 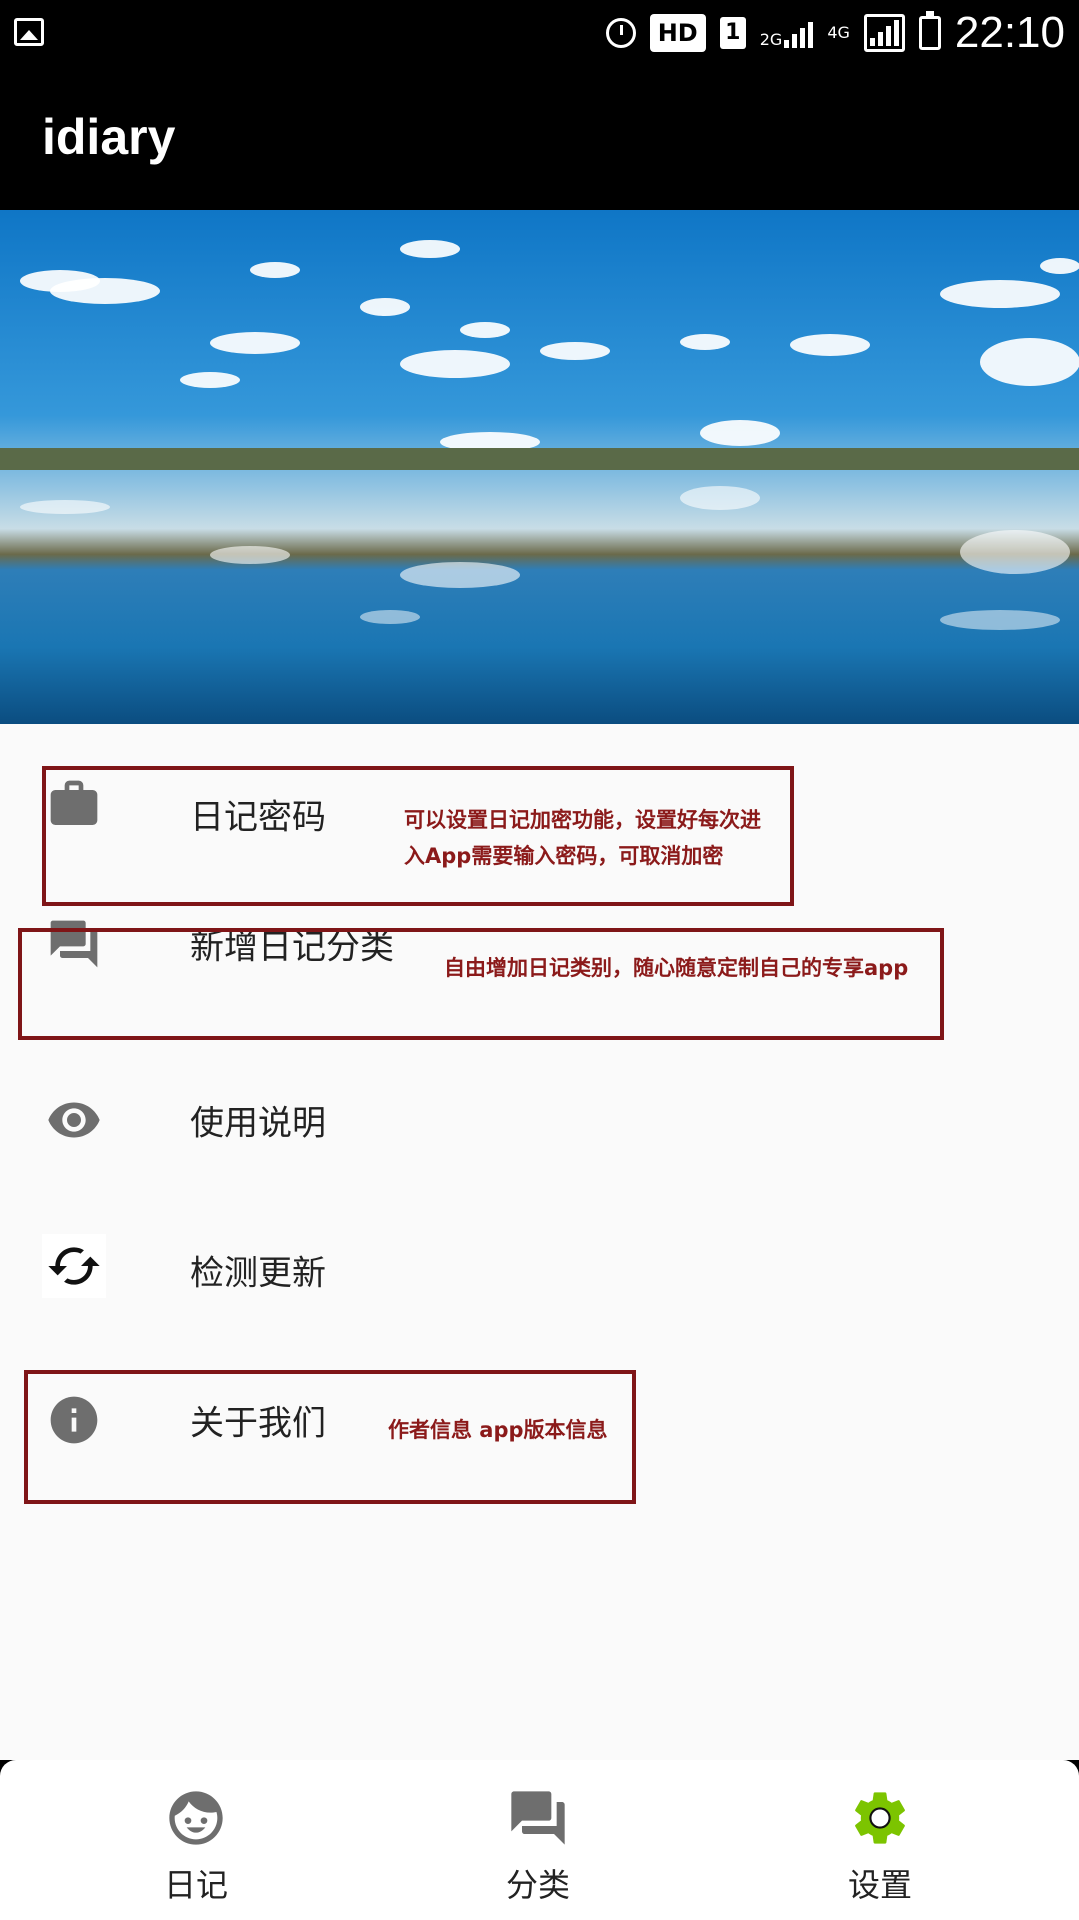 I want to click on menu-item-label: 检测更新, so click(x=258, y=1273).